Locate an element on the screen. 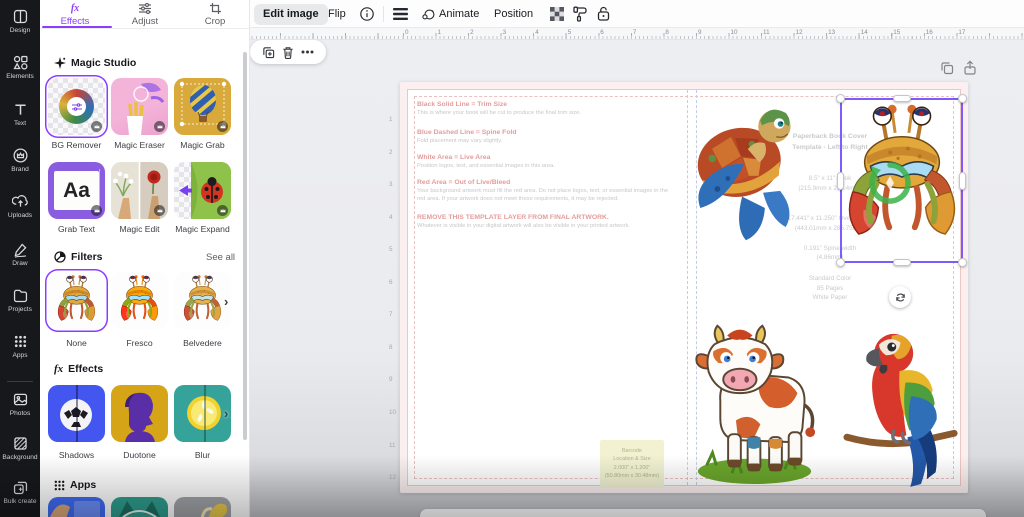 This screenshot has height=517, width=1024. sidebar-item-text: Text is located at coordinates (20, 122).